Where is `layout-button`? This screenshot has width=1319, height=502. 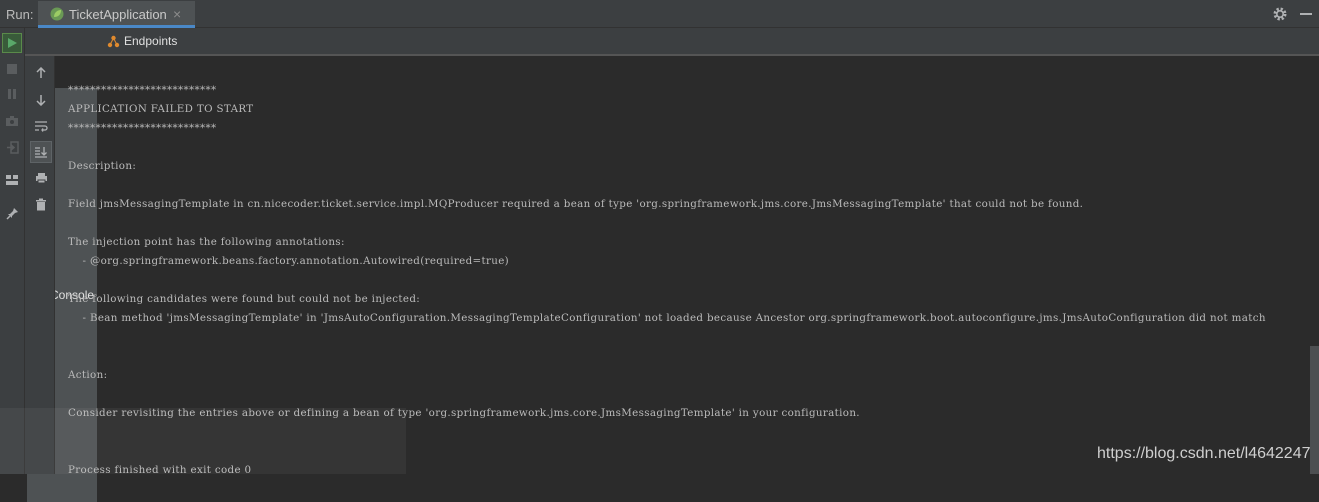
layout-button is located at coordinates (12, 180).